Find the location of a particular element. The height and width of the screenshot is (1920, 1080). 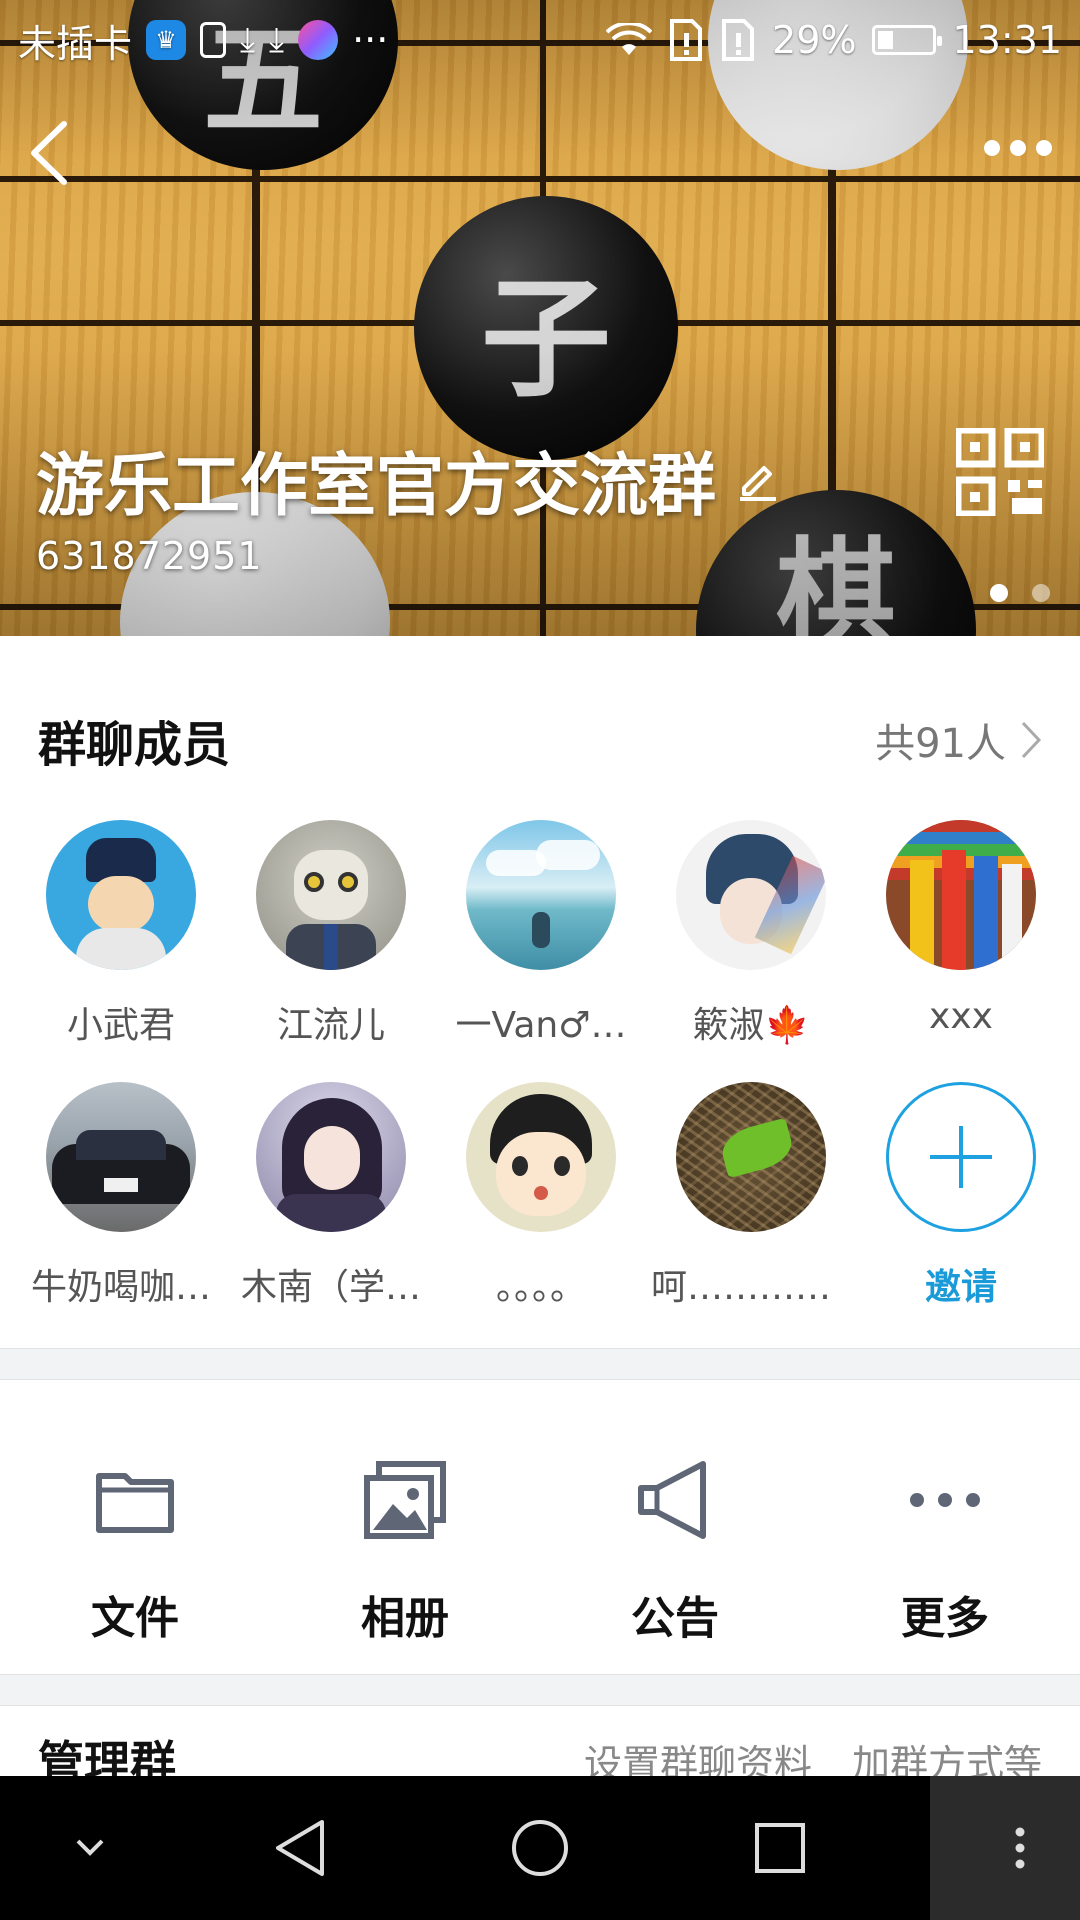

member-item: 。。。。 is located at coordinates (541, 1196).